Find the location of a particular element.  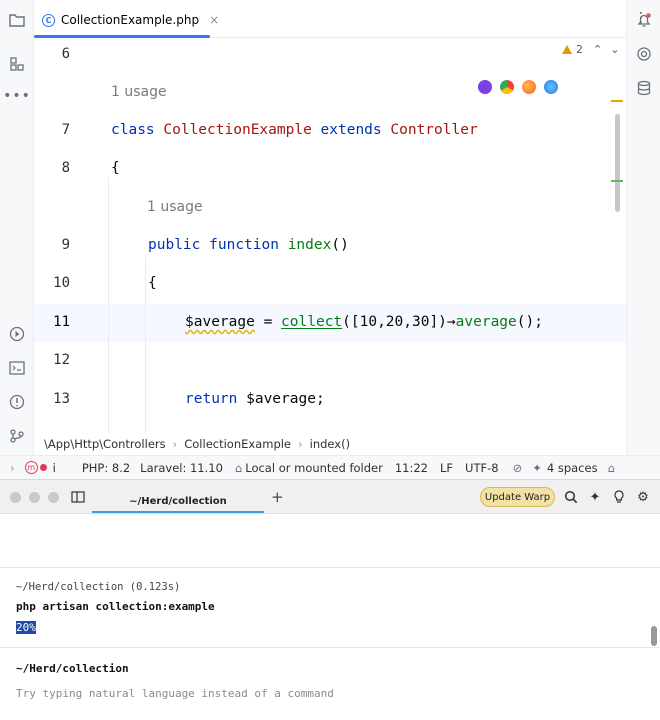

tab-label: CollectionExample.php is located at coordinates (130, 20).